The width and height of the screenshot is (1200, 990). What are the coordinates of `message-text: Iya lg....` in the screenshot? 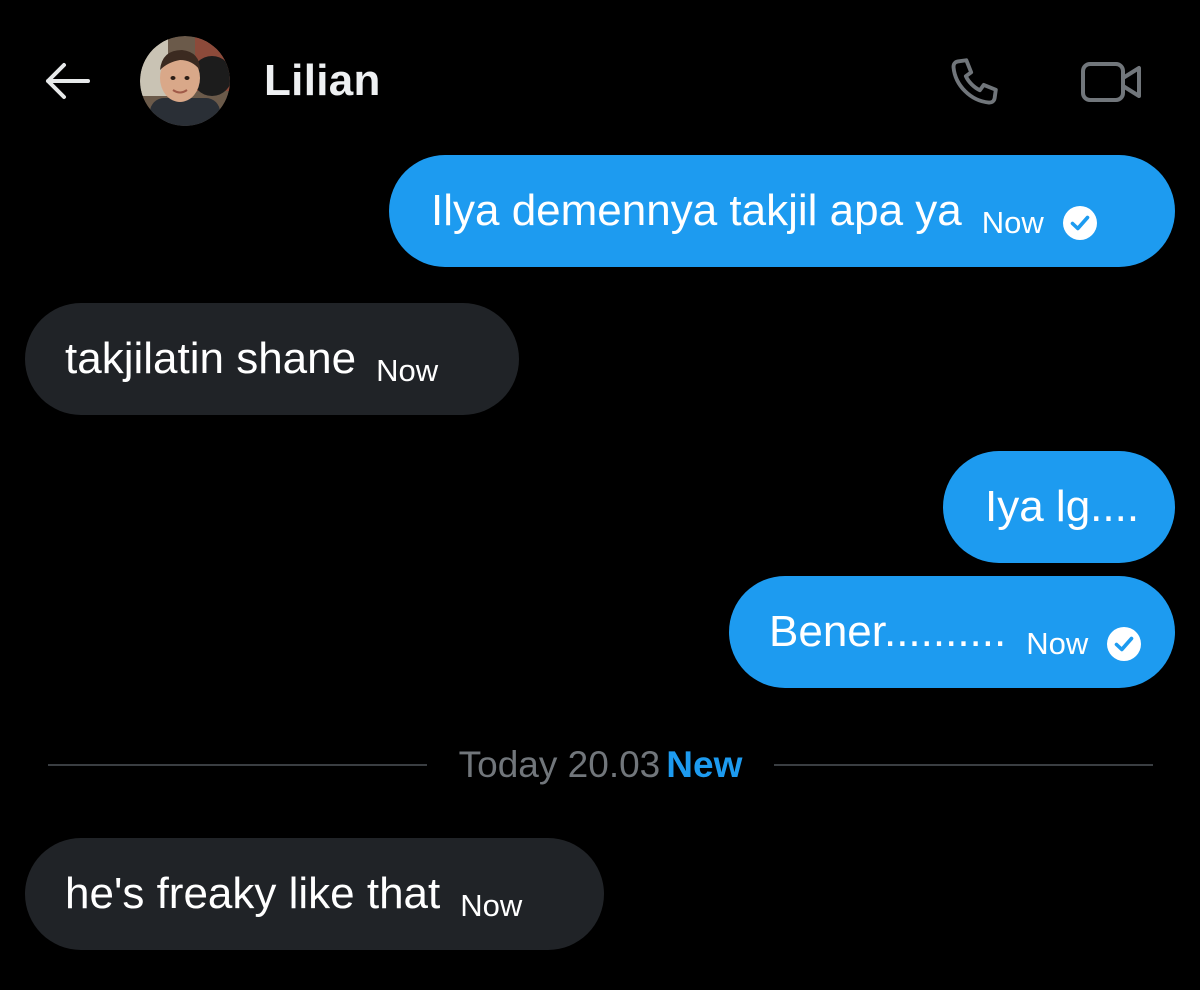 It's located at (1062, 506).